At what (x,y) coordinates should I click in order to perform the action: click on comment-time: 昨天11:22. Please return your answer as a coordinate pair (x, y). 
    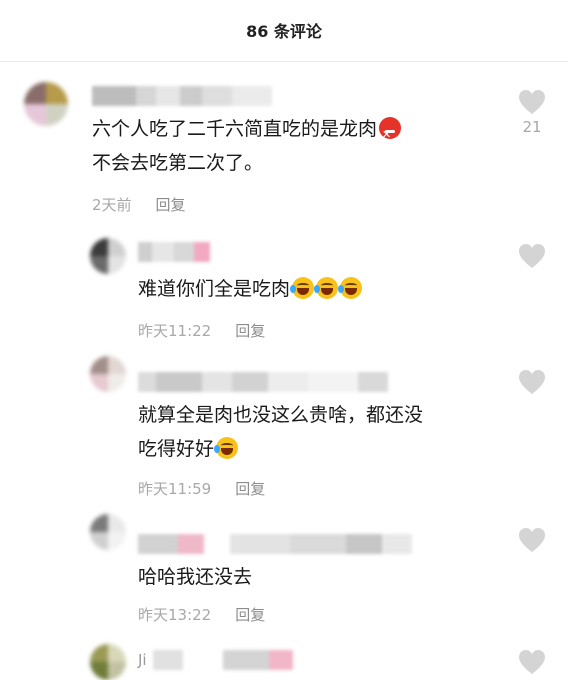
    Looking at the image, I should click on (175, 331).